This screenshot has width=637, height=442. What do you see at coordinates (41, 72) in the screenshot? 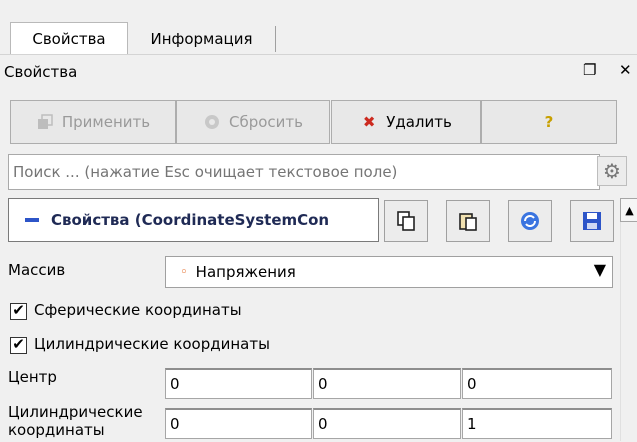
I see `dock-title: Свойства` at bounding box center [41, 72].